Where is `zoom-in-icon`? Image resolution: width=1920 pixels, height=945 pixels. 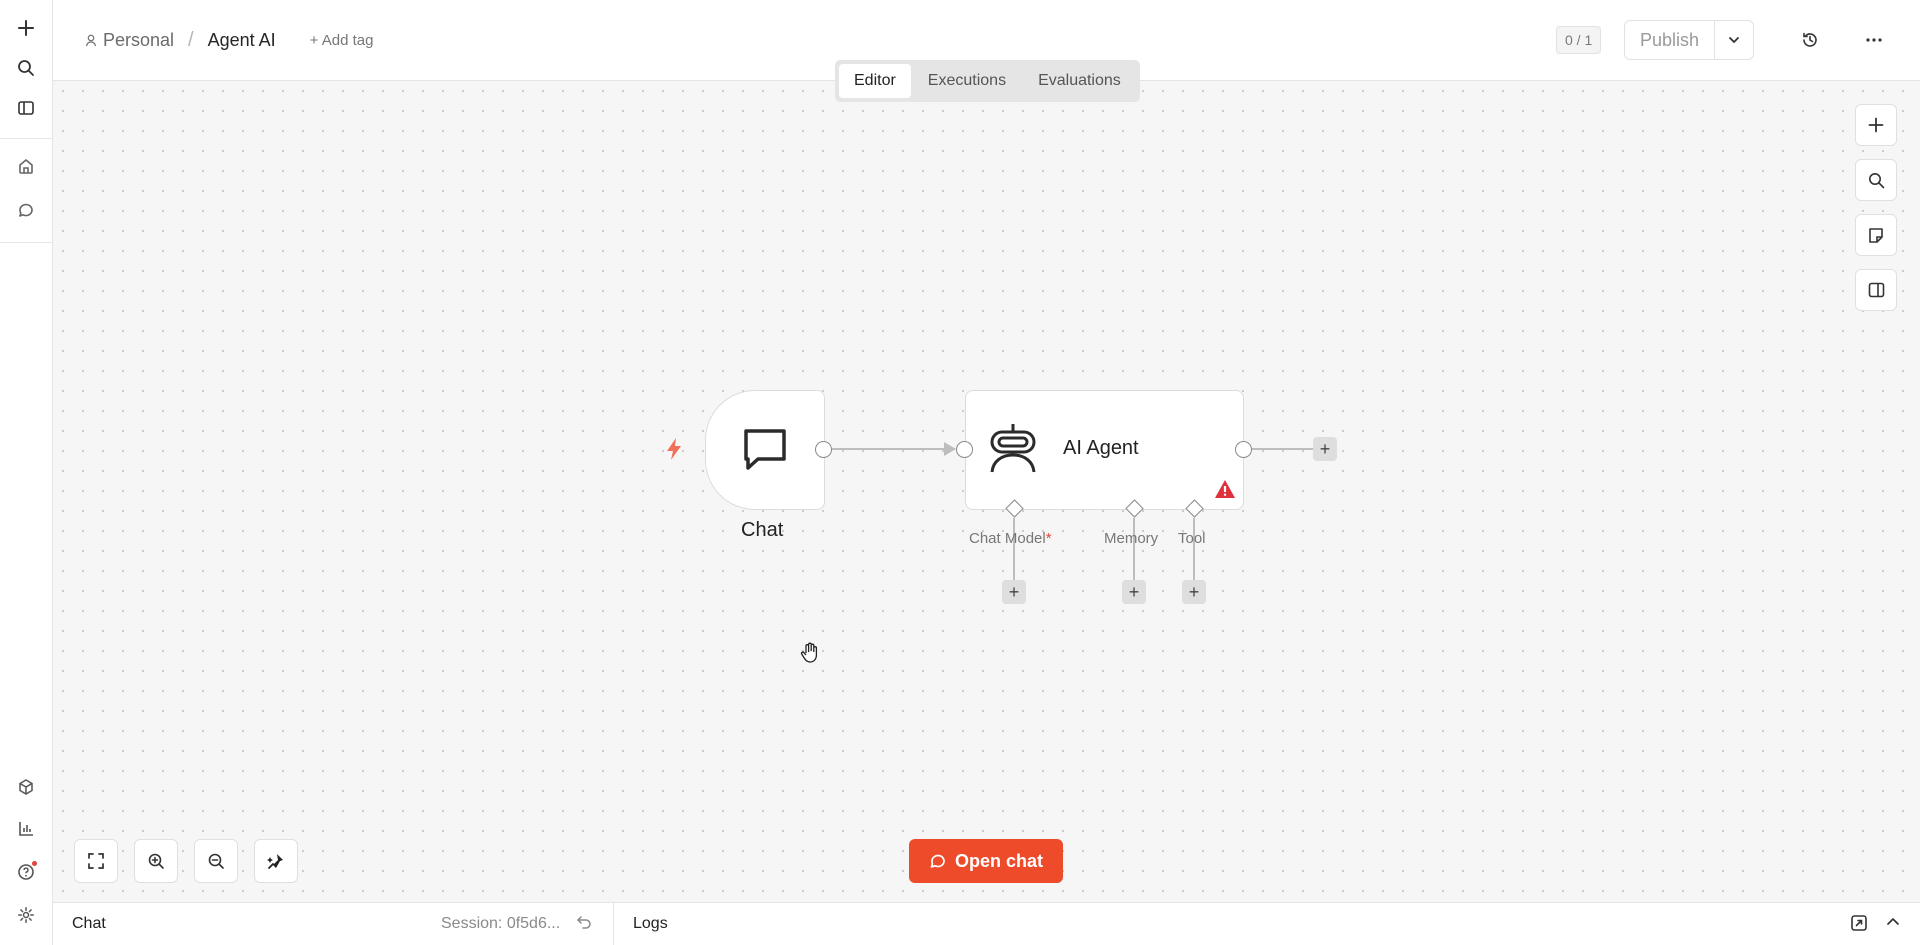
zoom-in-icon is located at coordinates (156, 861).